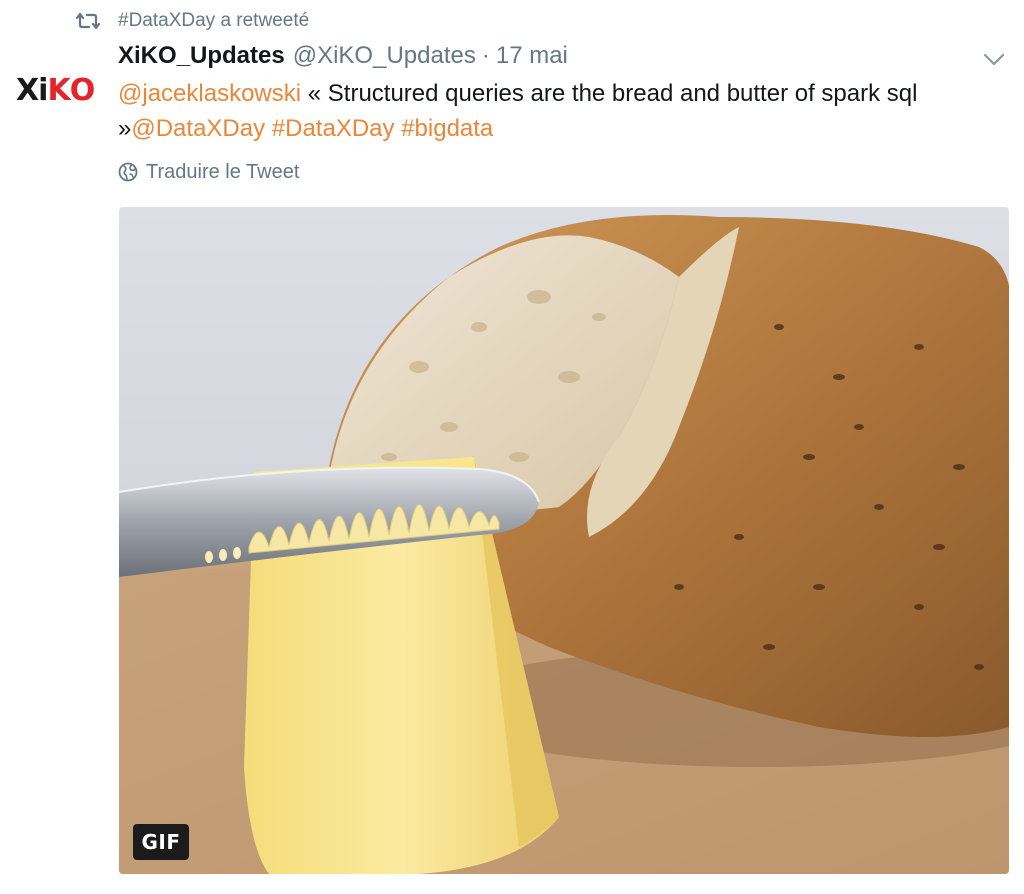  What do you see at coordinates (201, 56) in the screenshot?
I see `author-fullname: XiKO_Updates` at bounding box center [201, 56].